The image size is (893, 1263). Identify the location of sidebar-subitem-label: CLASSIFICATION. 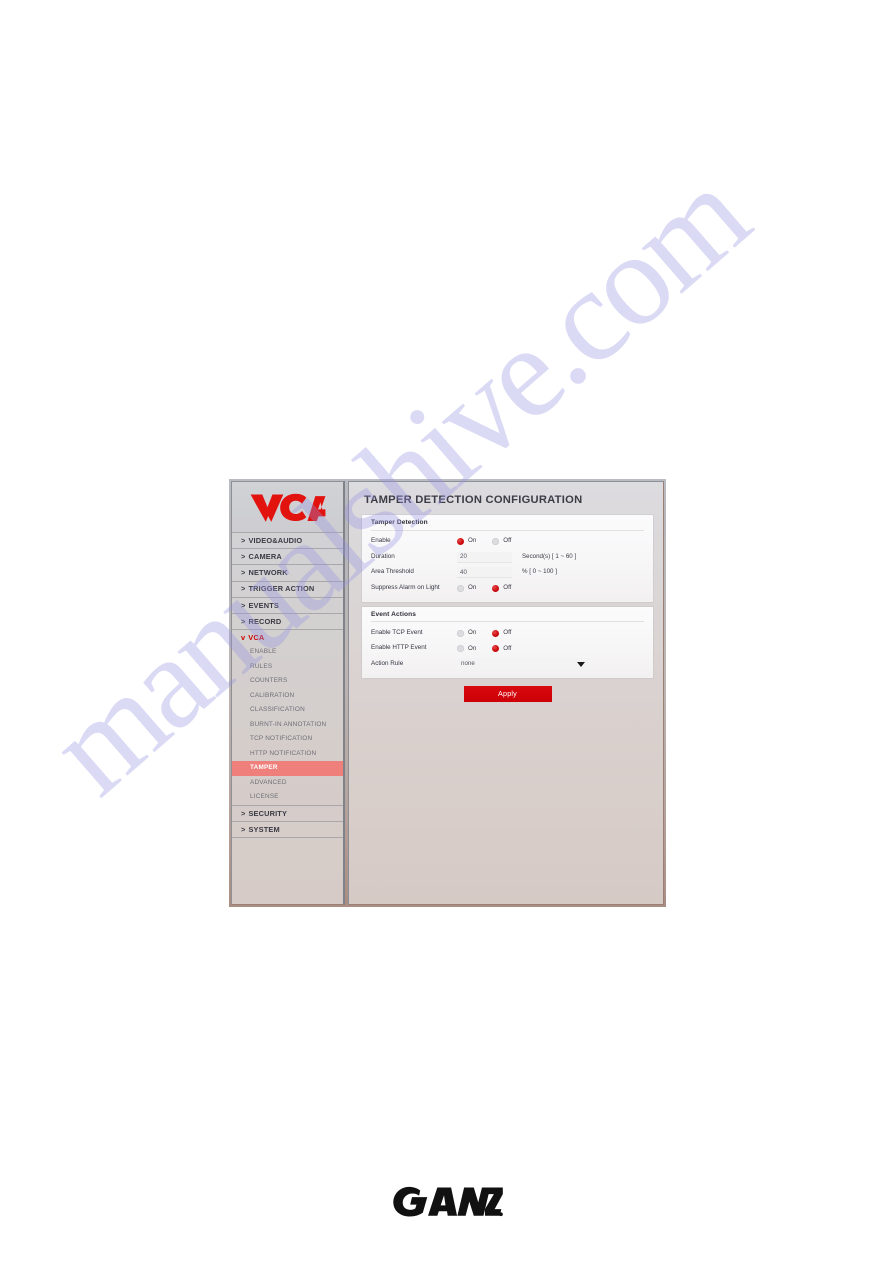
(277, 710).